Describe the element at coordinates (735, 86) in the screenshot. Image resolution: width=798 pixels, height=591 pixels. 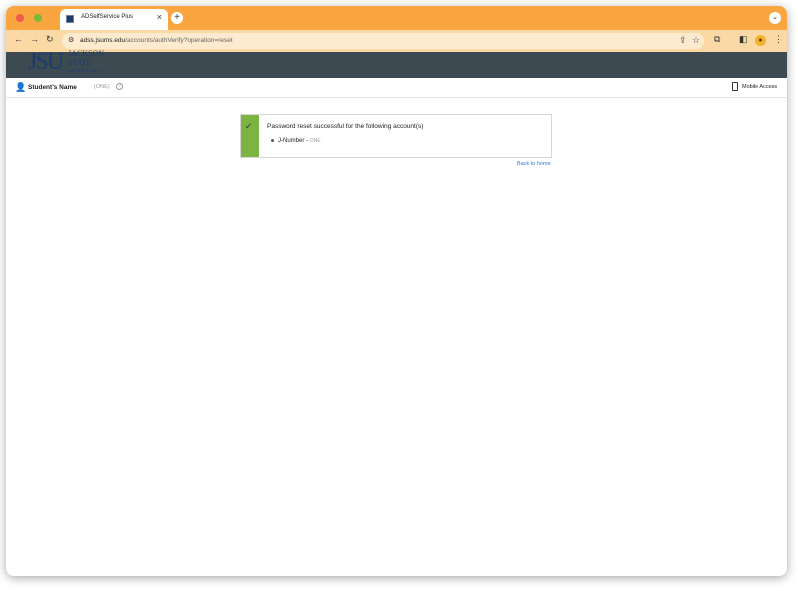
I see `mobile-icon` at that location.